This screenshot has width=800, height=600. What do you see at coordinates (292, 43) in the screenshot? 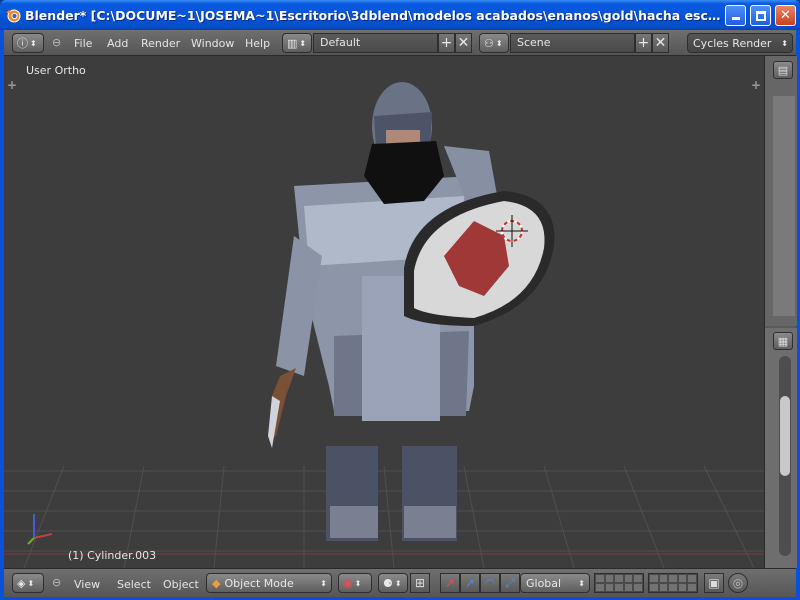
I see `layout-icon: ▥` at bounding box center [292, 43].